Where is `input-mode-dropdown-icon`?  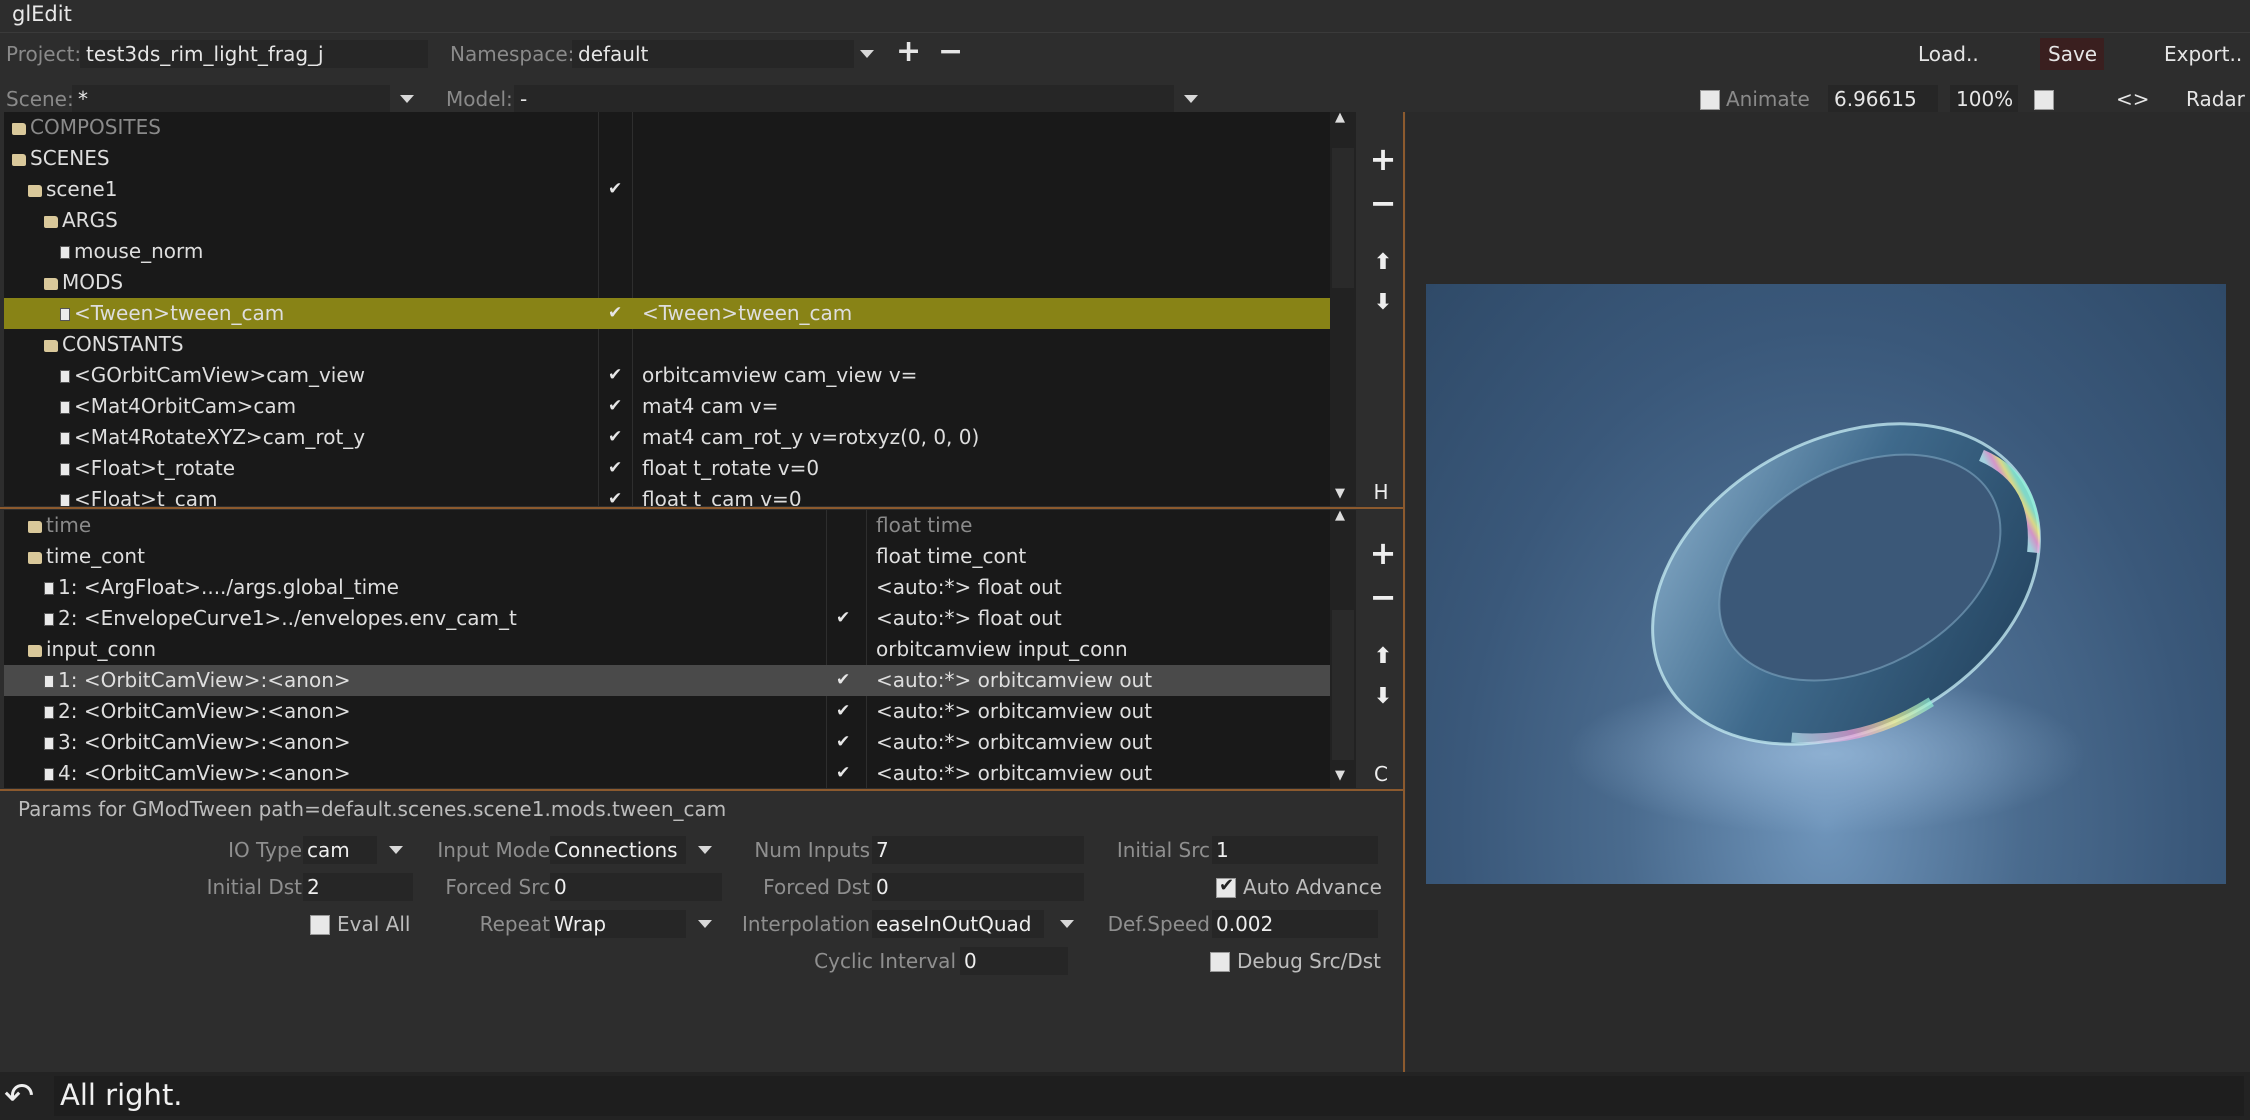
input-mode-dropdown-icon is located at coordinates (705, 850).